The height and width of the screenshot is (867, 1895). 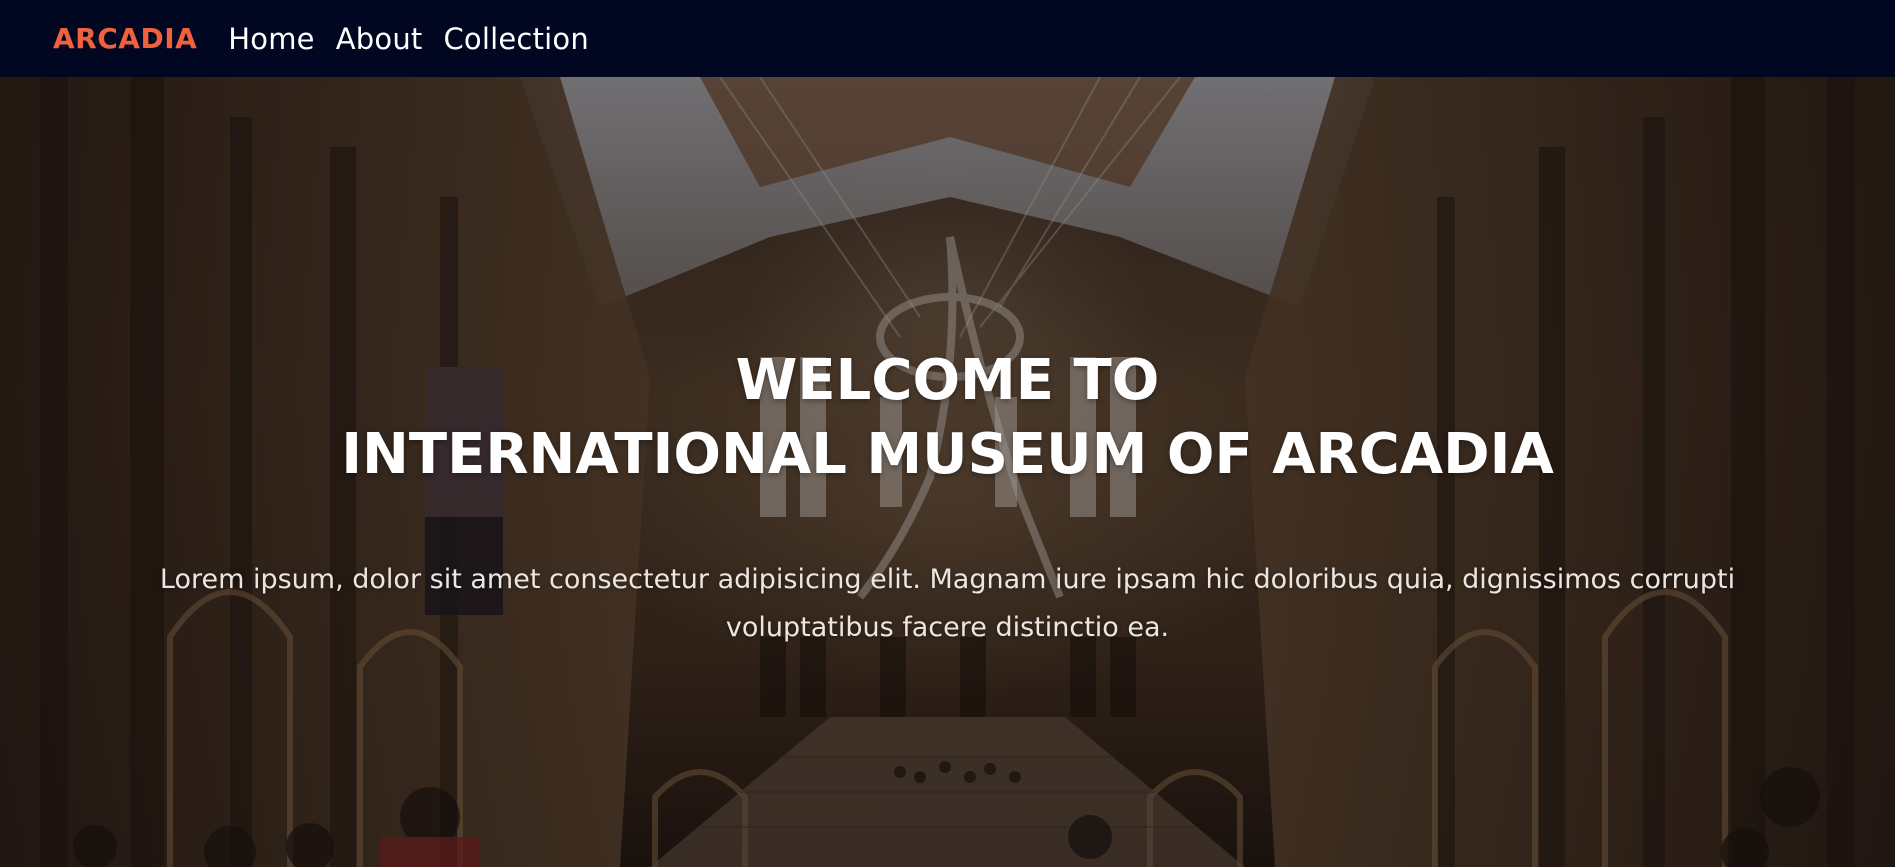 I want to click on nav-links: Home About Collection, so click(x=408, y=39).